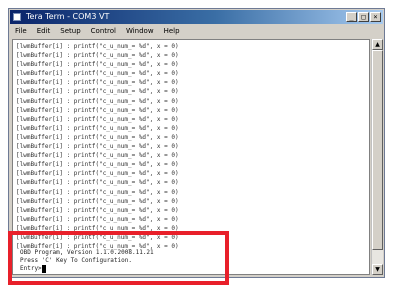 The width and height of the screenshot is (394, 288). What do you see at coordinates (196, 17) in the screenshot?
I see `title-bar: Tera Term - COM3 VT _ □ ×` at bounding box center [196, 17].